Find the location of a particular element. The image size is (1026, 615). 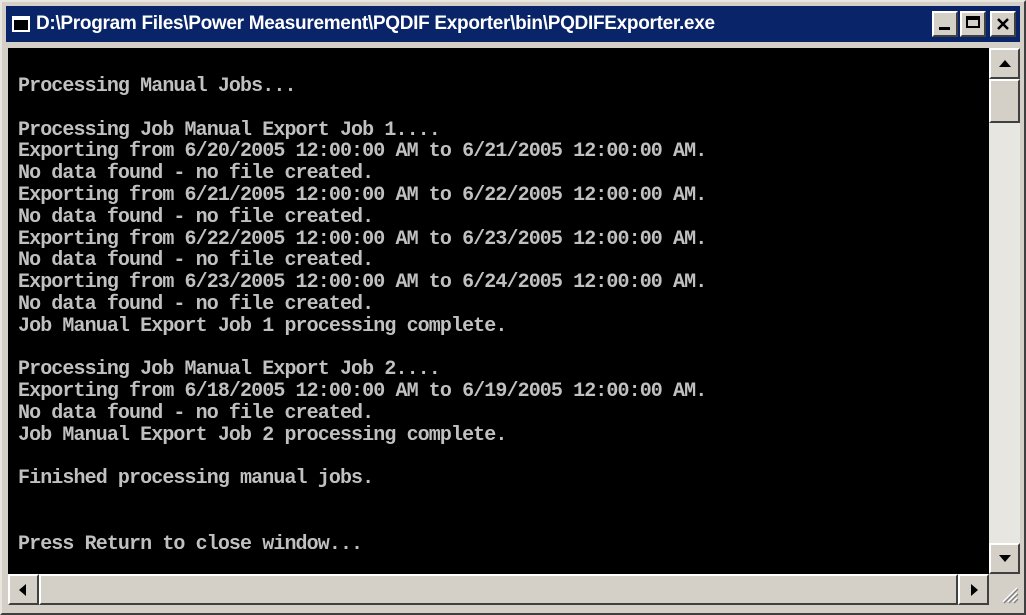

maximize-button is located at coordinates (973, 24).